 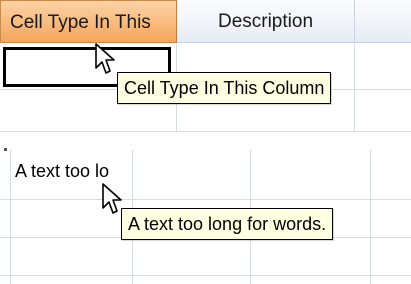 What do you see at coordinates (224, 88) in the screenshot?
I see `column-header-tooltip: Cell Type In This Column` at bounding box center [224, 88].